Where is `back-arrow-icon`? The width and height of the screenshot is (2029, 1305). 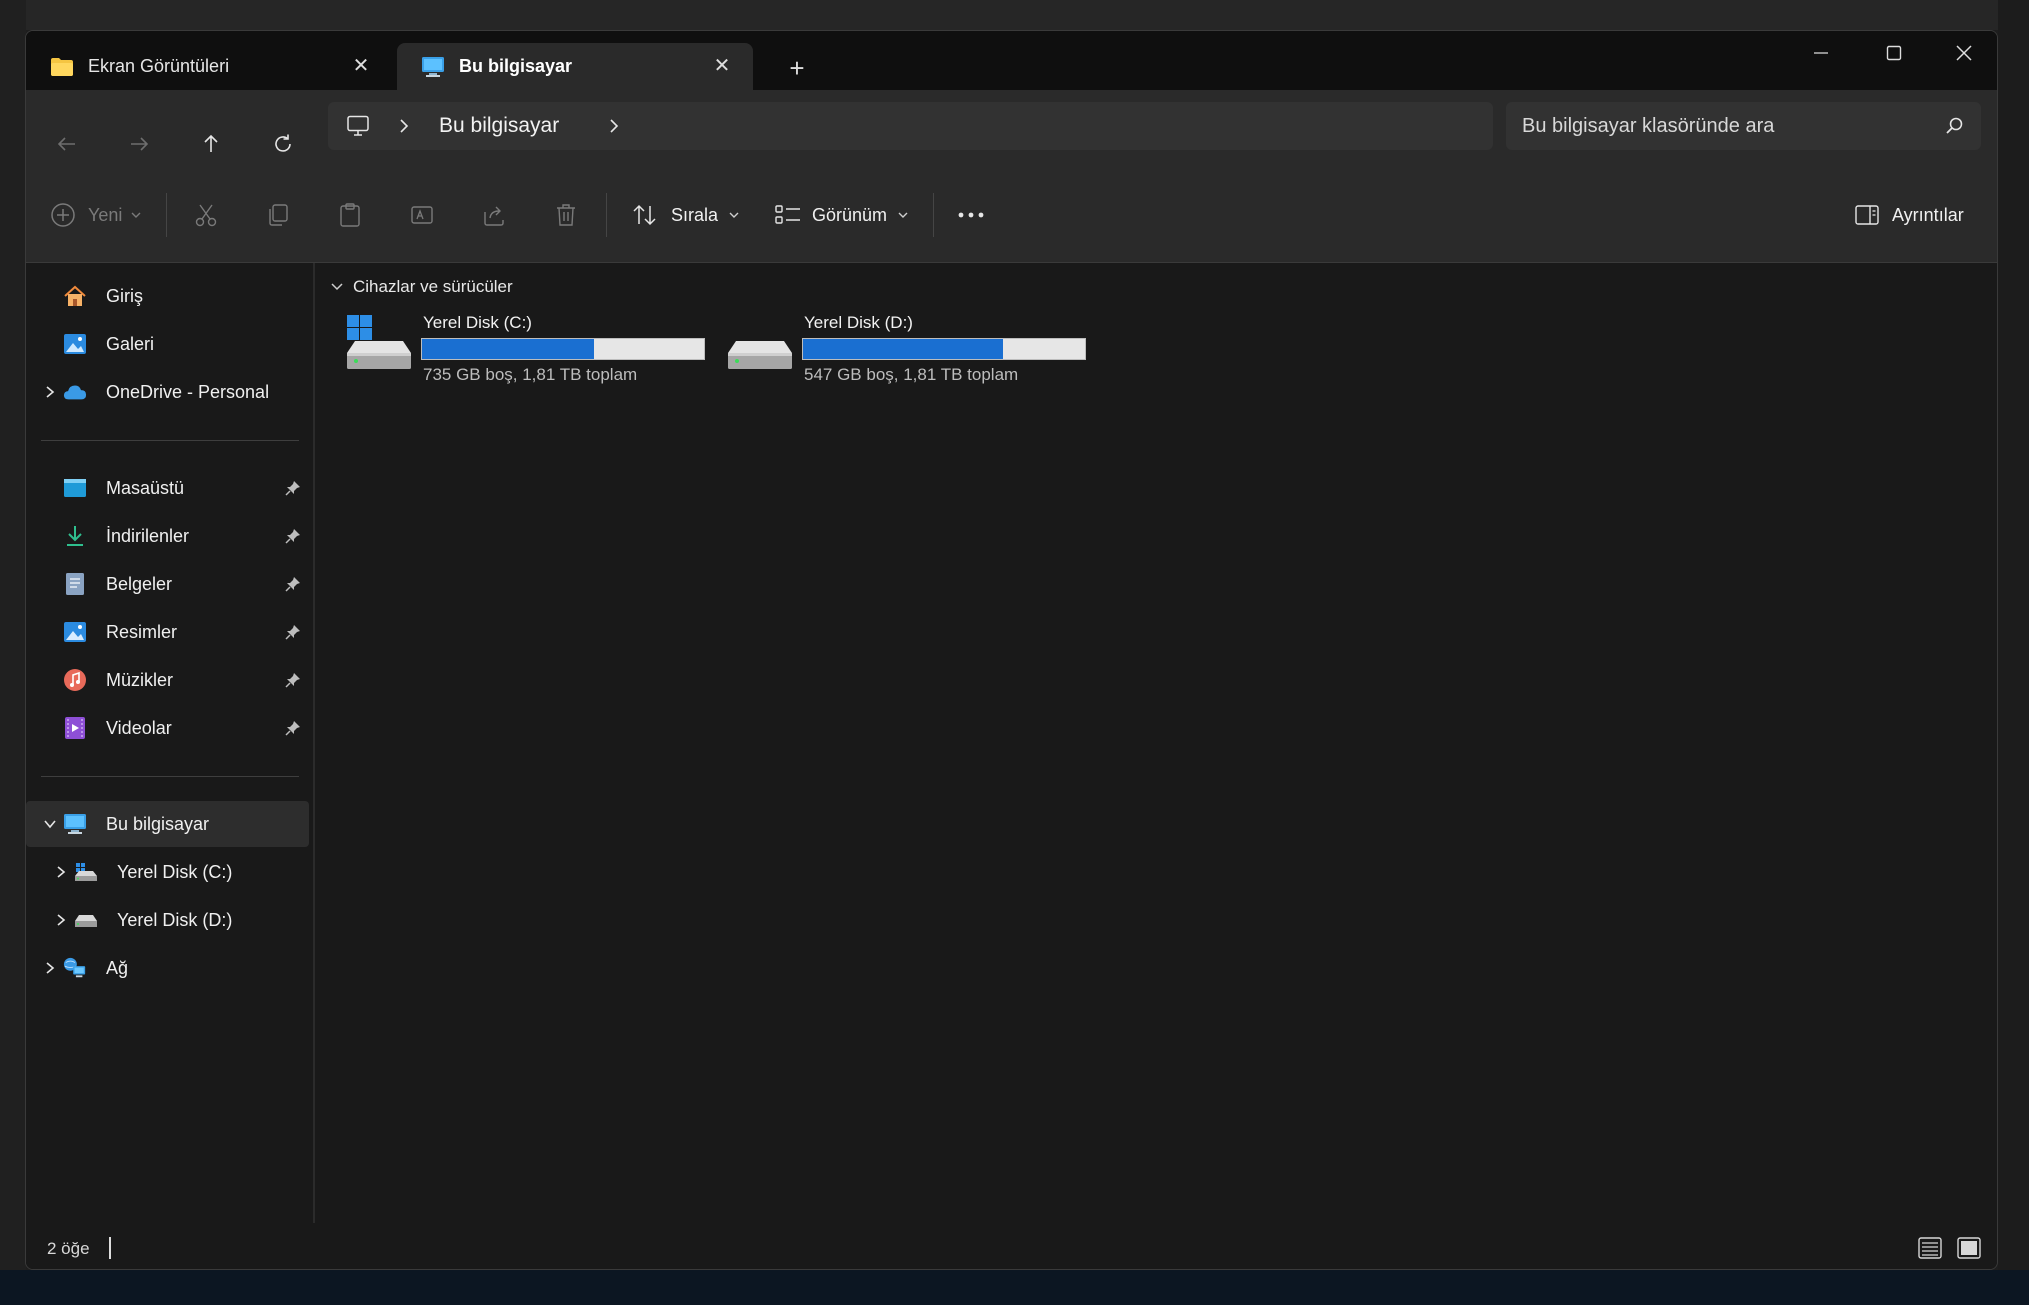 back-arrow-icon is located at coordinates (66, 144).